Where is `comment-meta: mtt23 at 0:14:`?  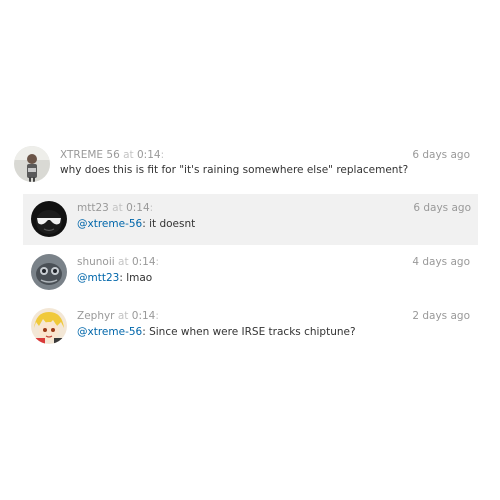
comment-meta: mtt23 at 0:14: is located at coordinates (115, 208).